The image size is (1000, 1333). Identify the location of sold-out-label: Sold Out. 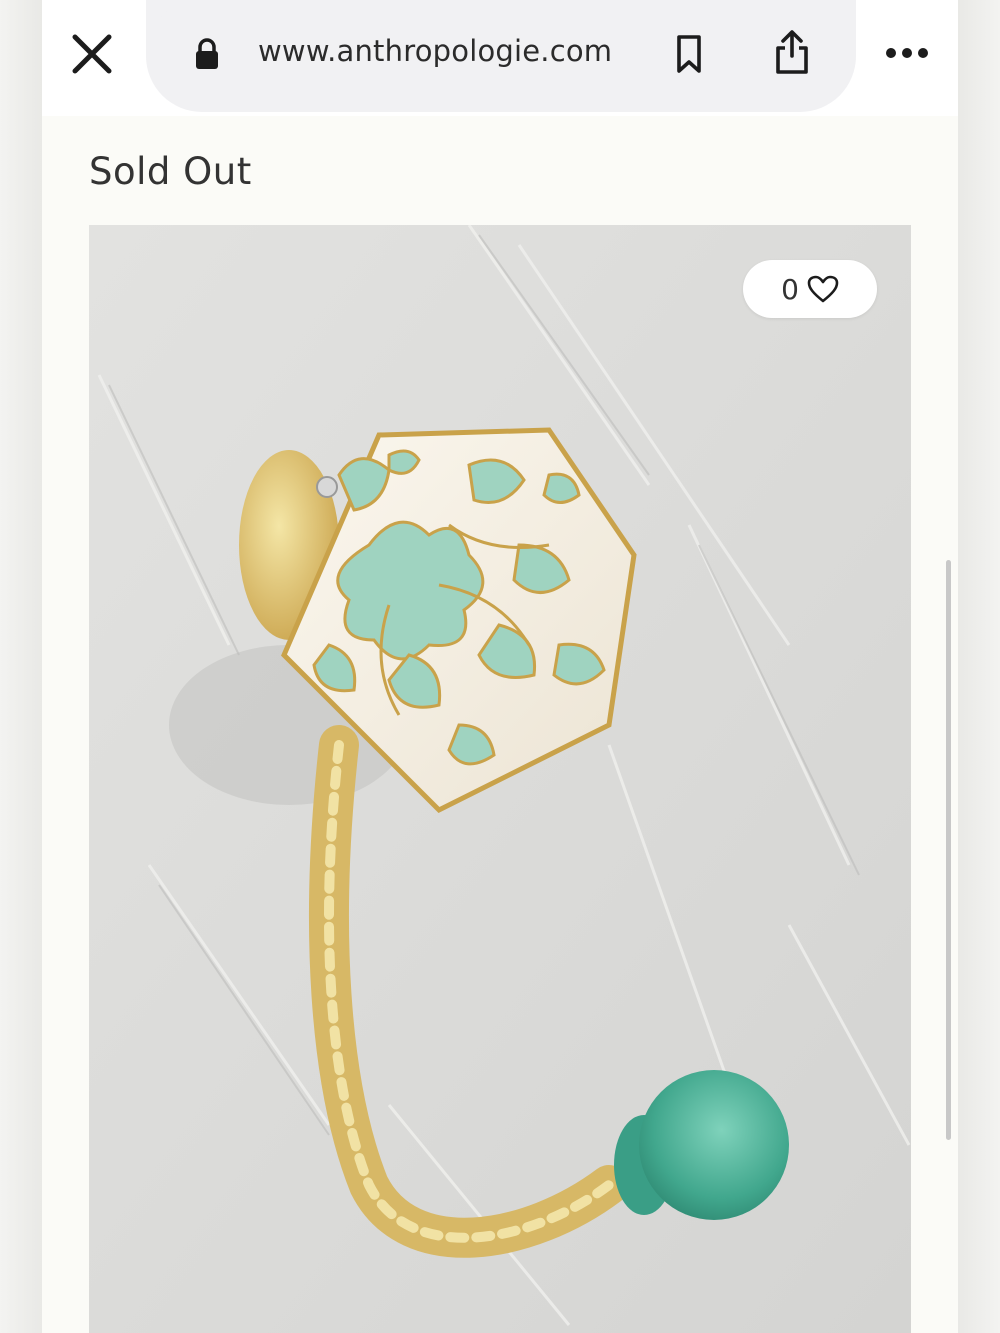
(170, 171).